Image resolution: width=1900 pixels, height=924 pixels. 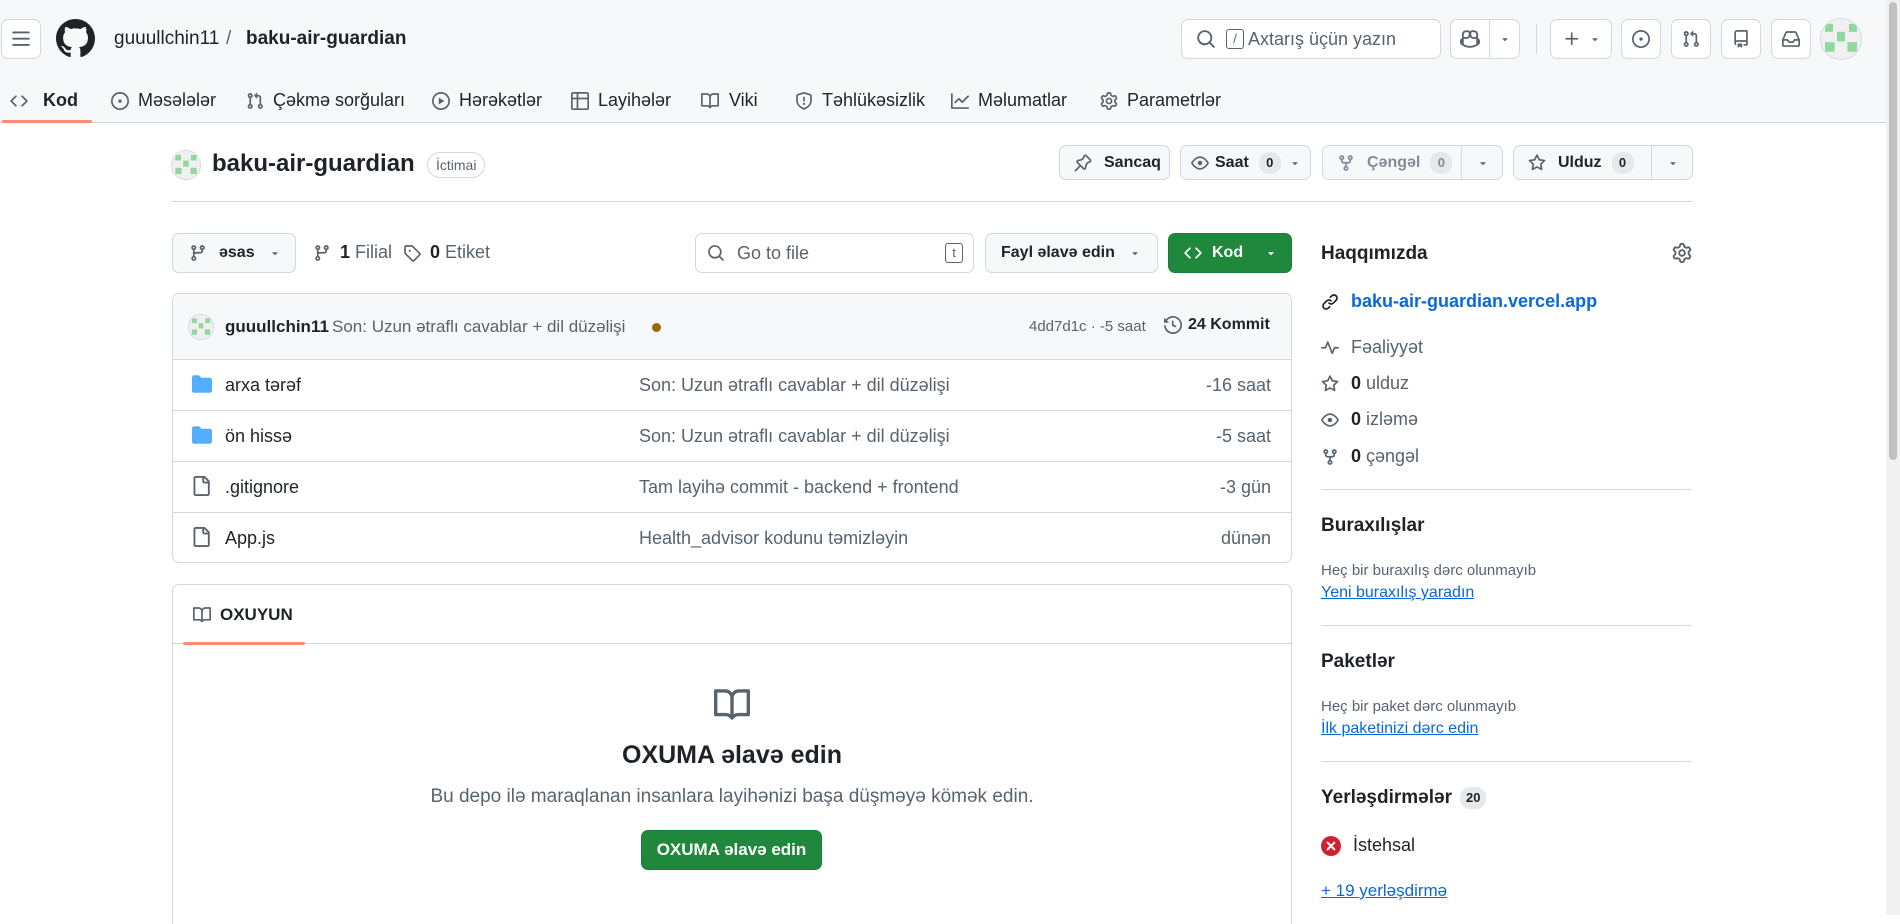 What do you see at coordinates (1160, 100) in the screenshot?
I see `tab-settings: Parametrlər` at bounding box center [1160, 100].